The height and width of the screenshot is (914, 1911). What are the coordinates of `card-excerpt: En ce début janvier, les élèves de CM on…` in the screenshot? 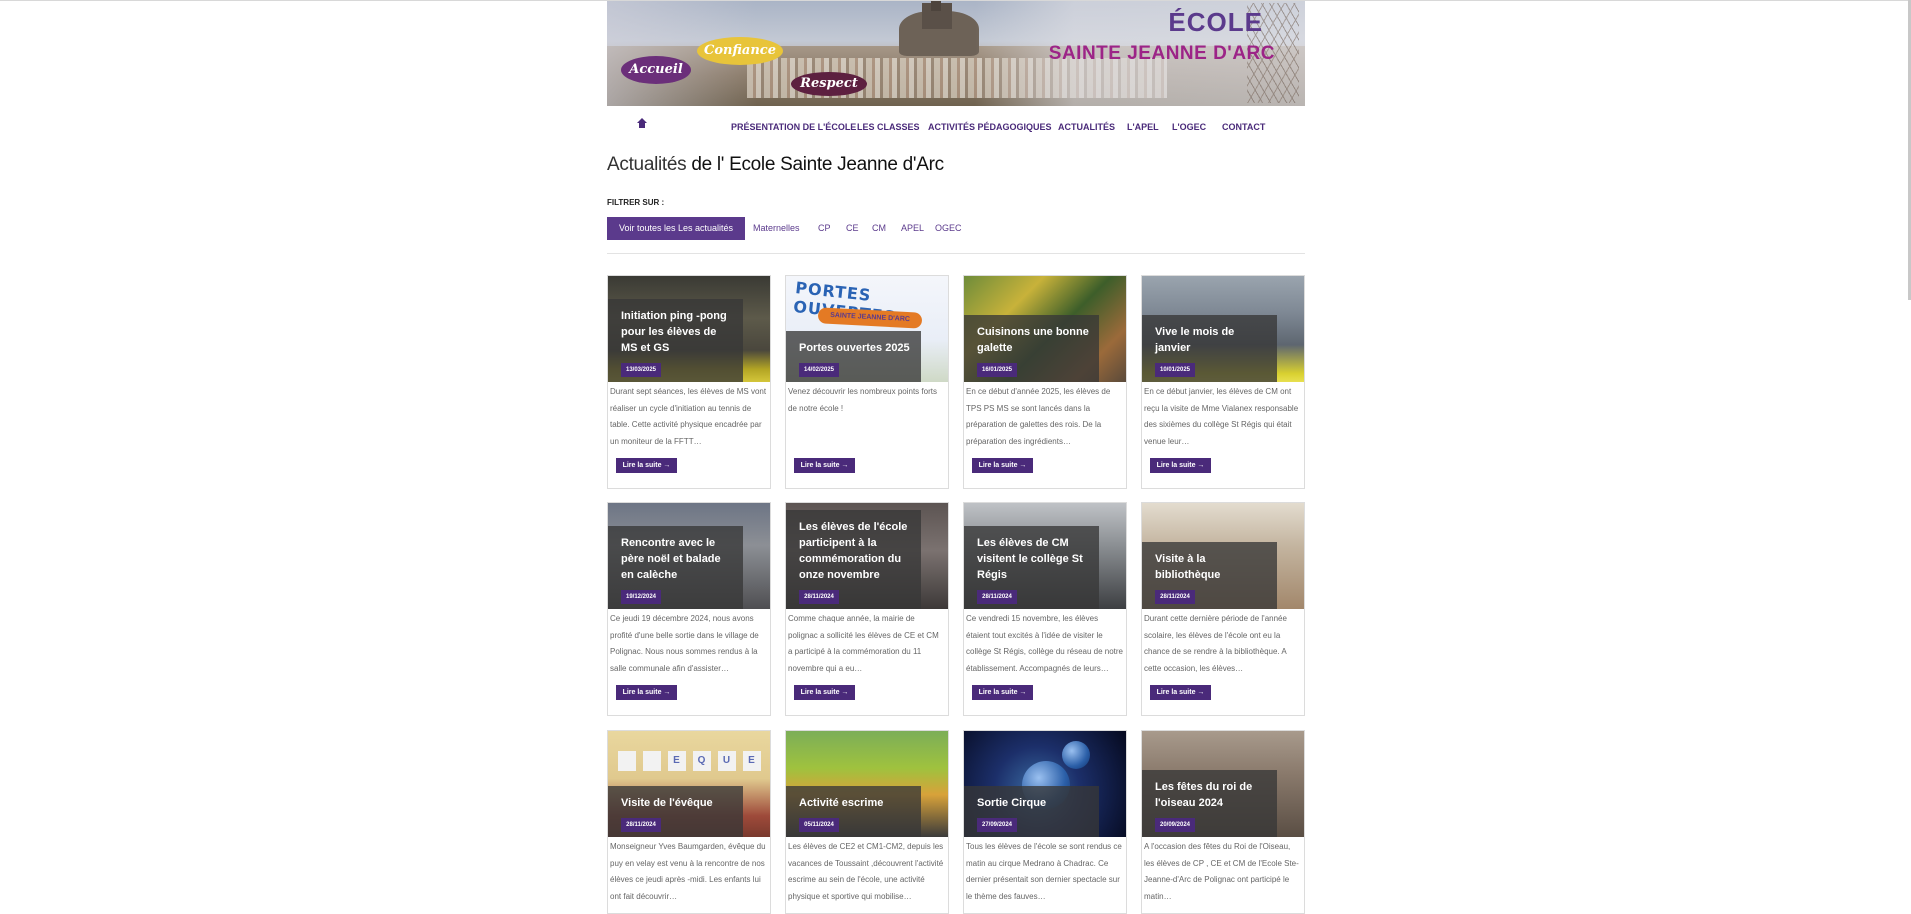 It's located at (1221, 416).